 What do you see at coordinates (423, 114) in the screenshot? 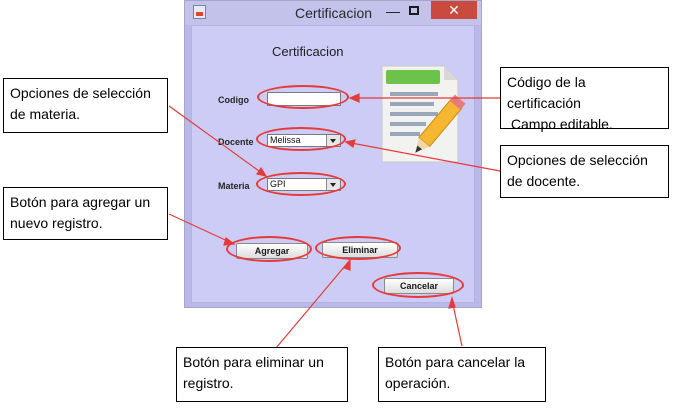
I see `certificate-pencil-icon` at bounding box center [423, 114].